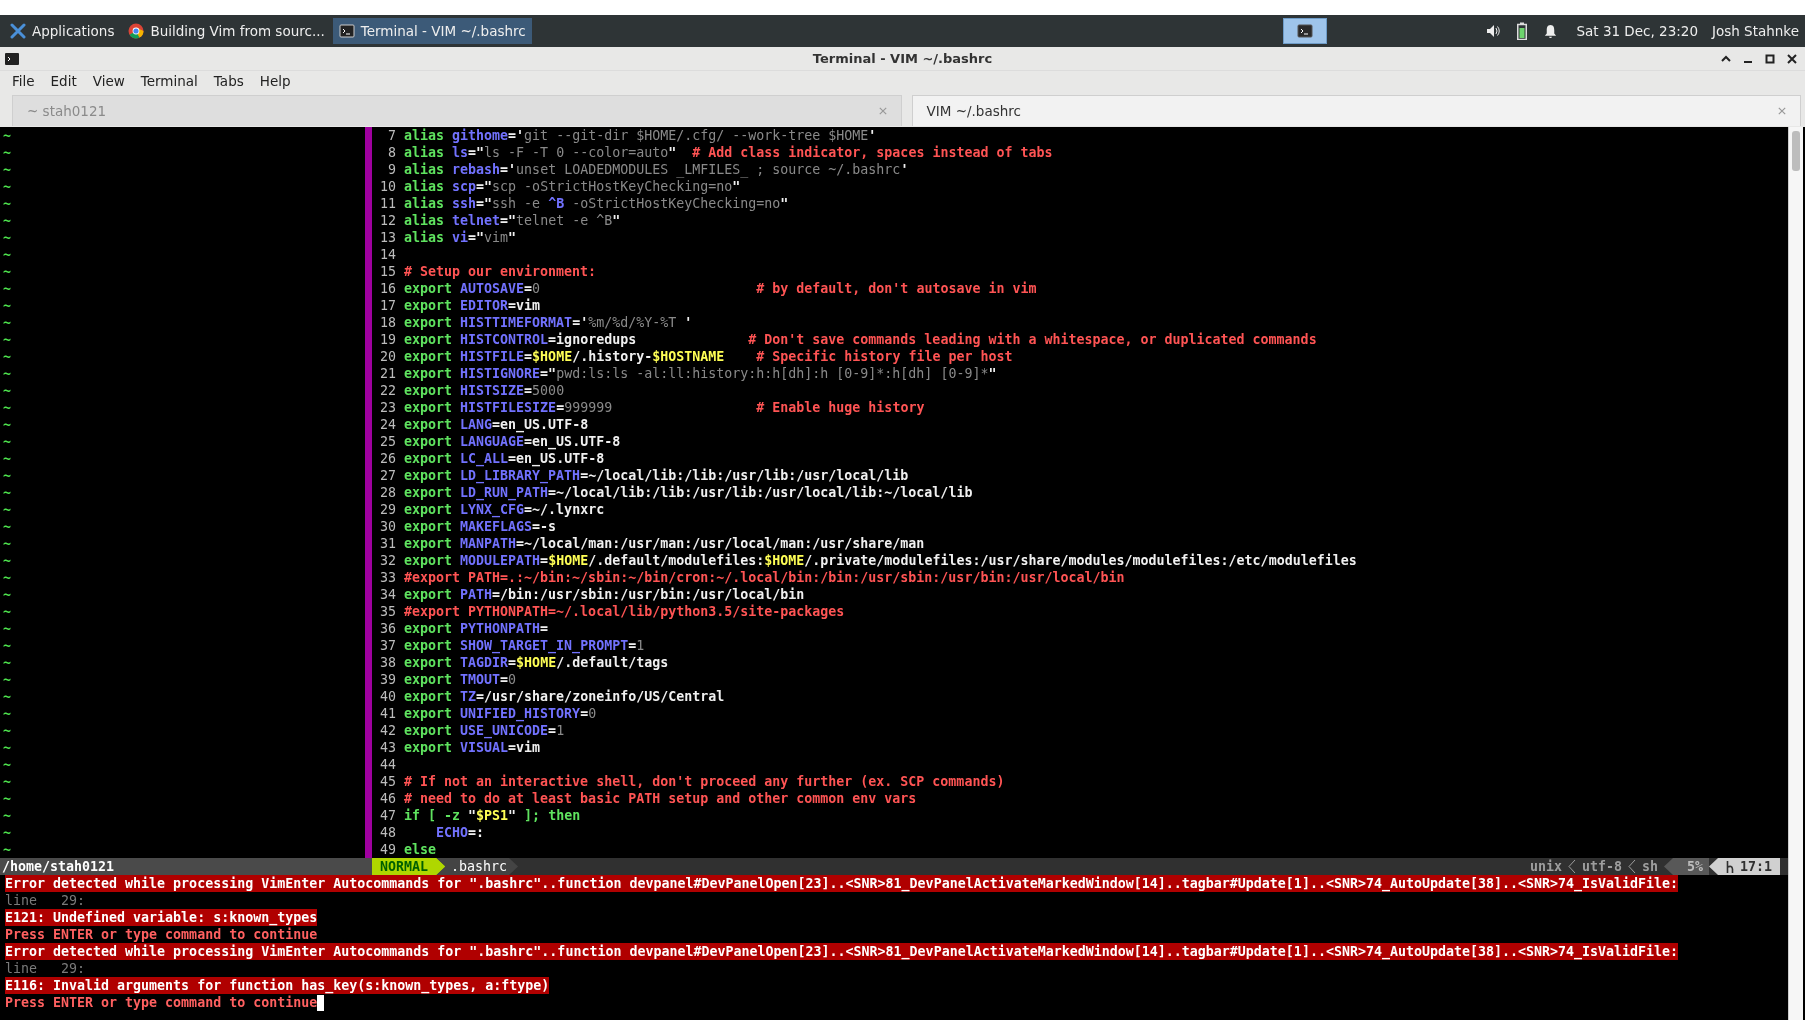  What do you see at coordinates (460, 679) in the screenshot?
I see `code-line: export TMOUT=0` at bounding box center [460, 679].